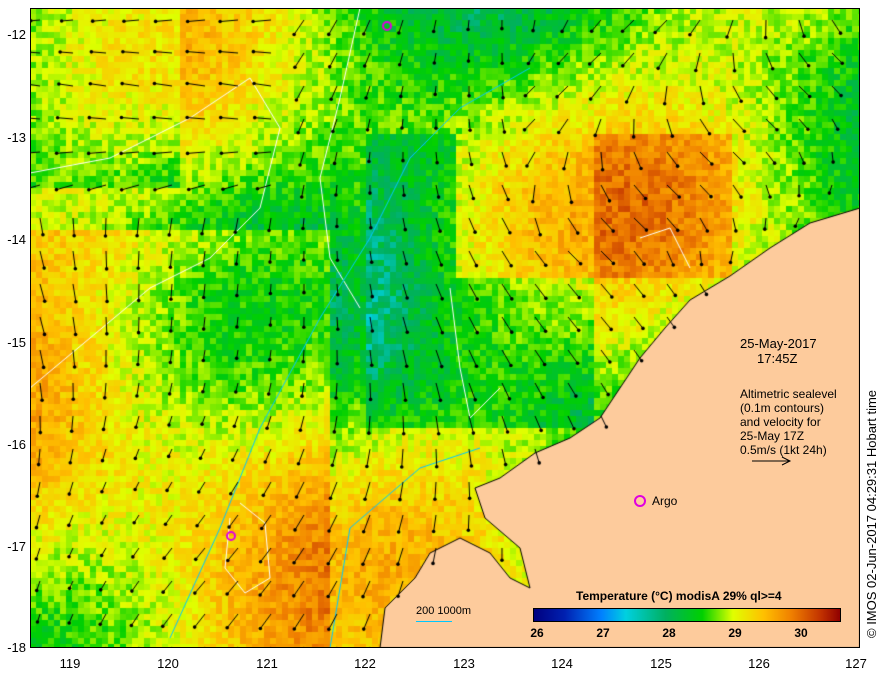 The height and width of the screenshot is (680, 880). Describe the element at coordinates (679, 596) in the screenshot. I see `colorbar-title: Temperature (°C) modisA 29% ql>=4` at that location.